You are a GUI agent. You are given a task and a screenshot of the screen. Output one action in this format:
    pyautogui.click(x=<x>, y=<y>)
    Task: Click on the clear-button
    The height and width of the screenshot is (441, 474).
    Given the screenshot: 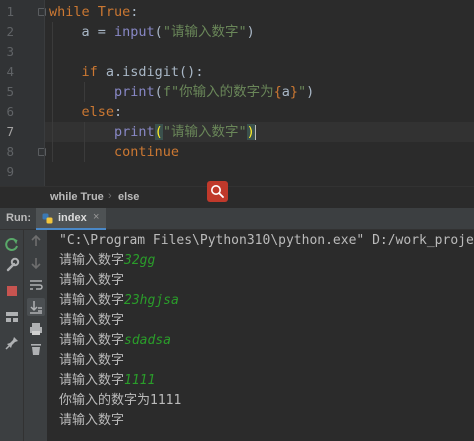 What is the action you would take?
    pyautogui.click(x=36, y=349)
    